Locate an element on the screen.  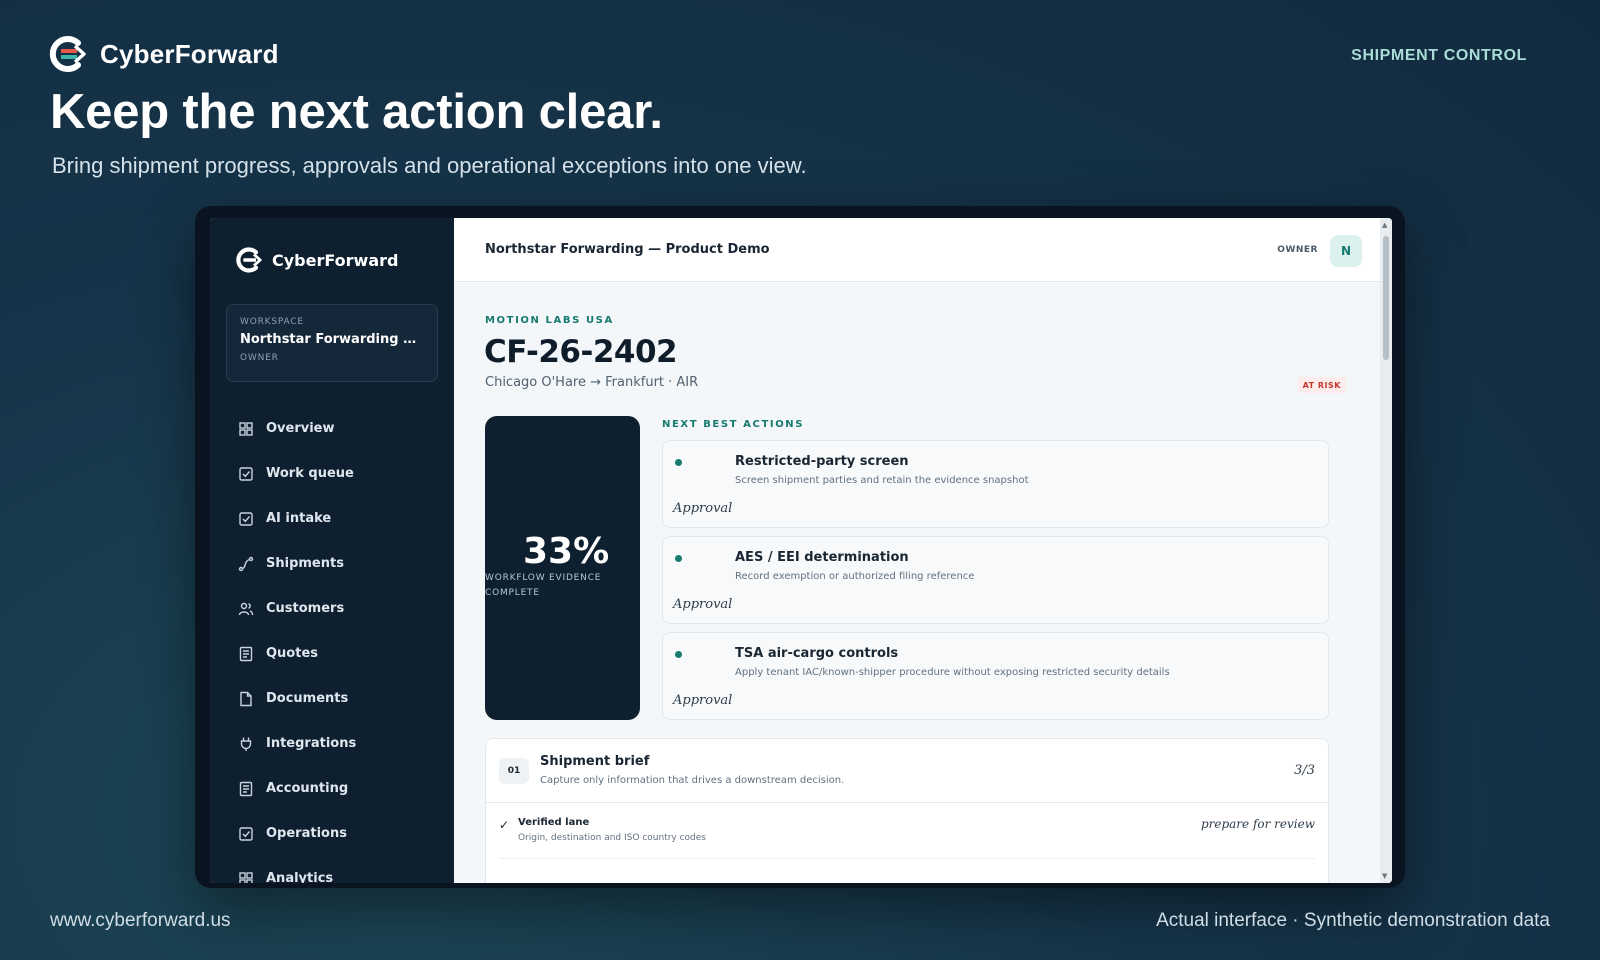
step-number: 01 is located at coordinates (514, 771).